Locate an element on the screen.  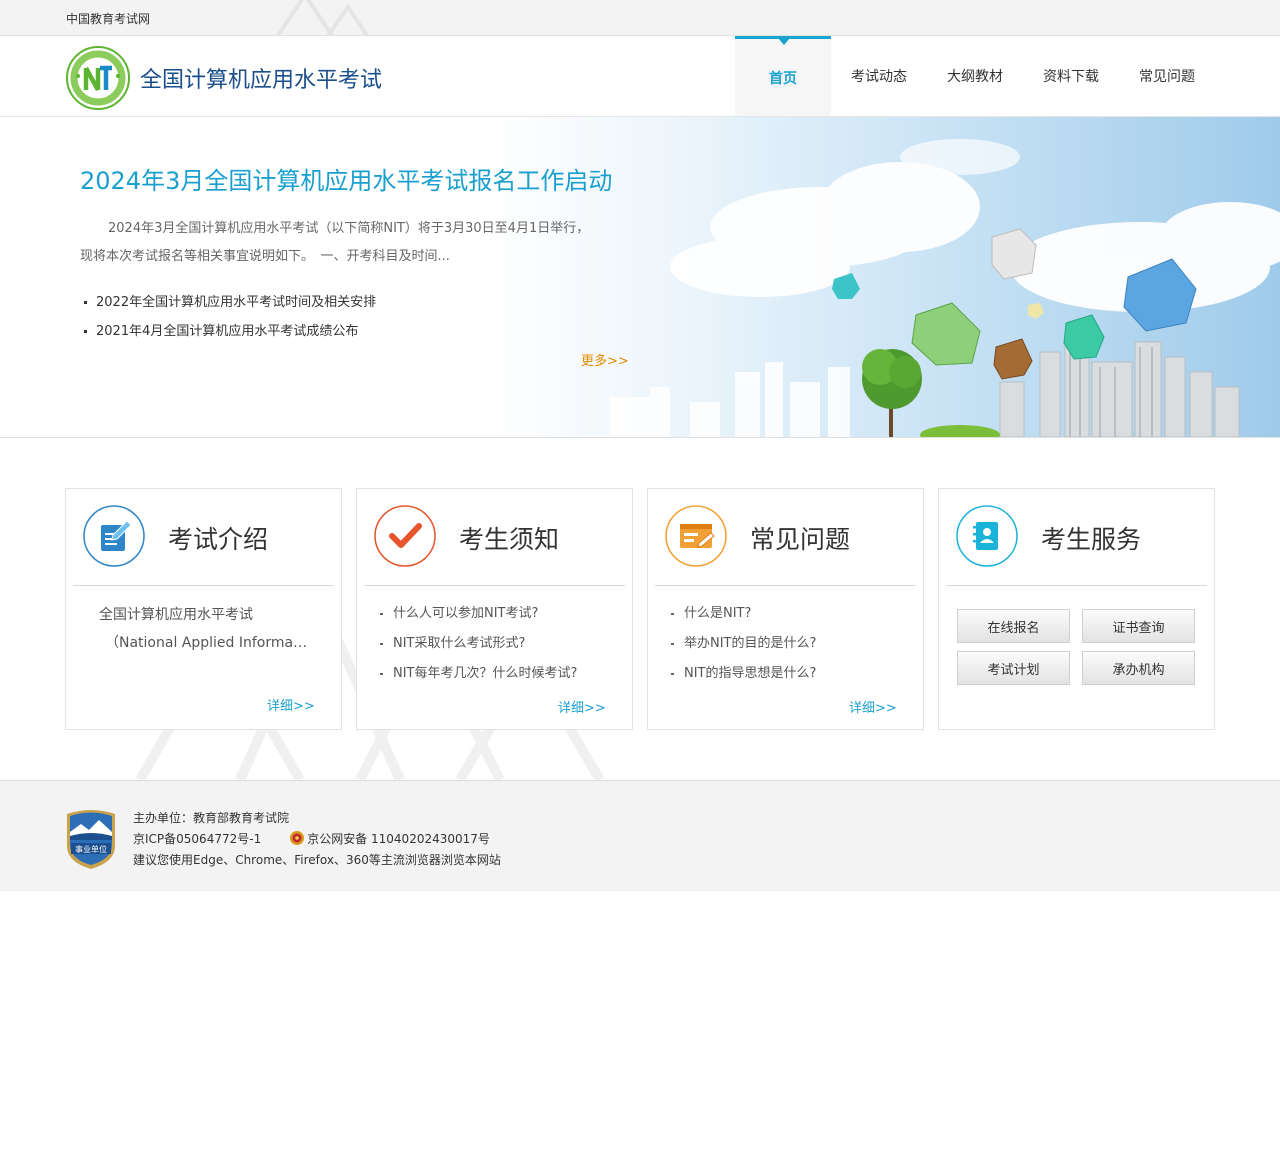
list-item: NIT采取什么考试形式? is located at coordinates (488, 644).